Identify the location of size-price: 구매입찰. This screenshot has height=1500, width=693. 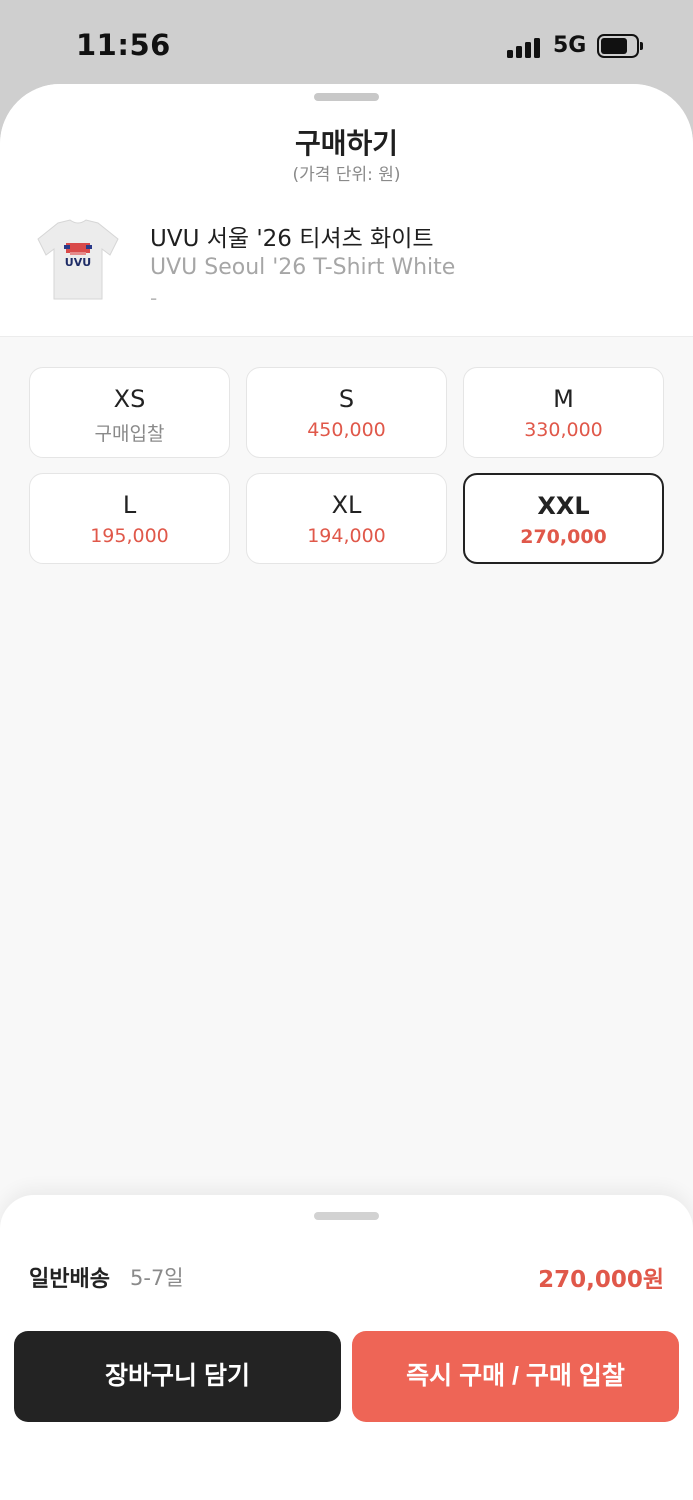
(129, 434).